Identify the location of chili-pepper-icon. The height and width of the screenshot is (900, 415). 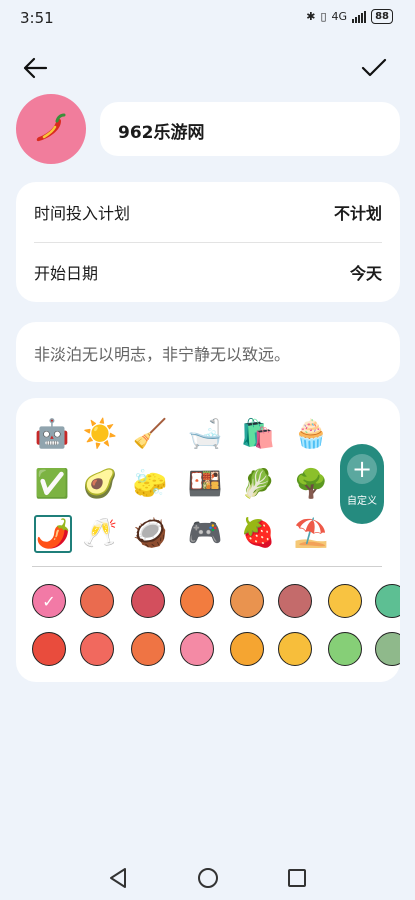
(51, 127).